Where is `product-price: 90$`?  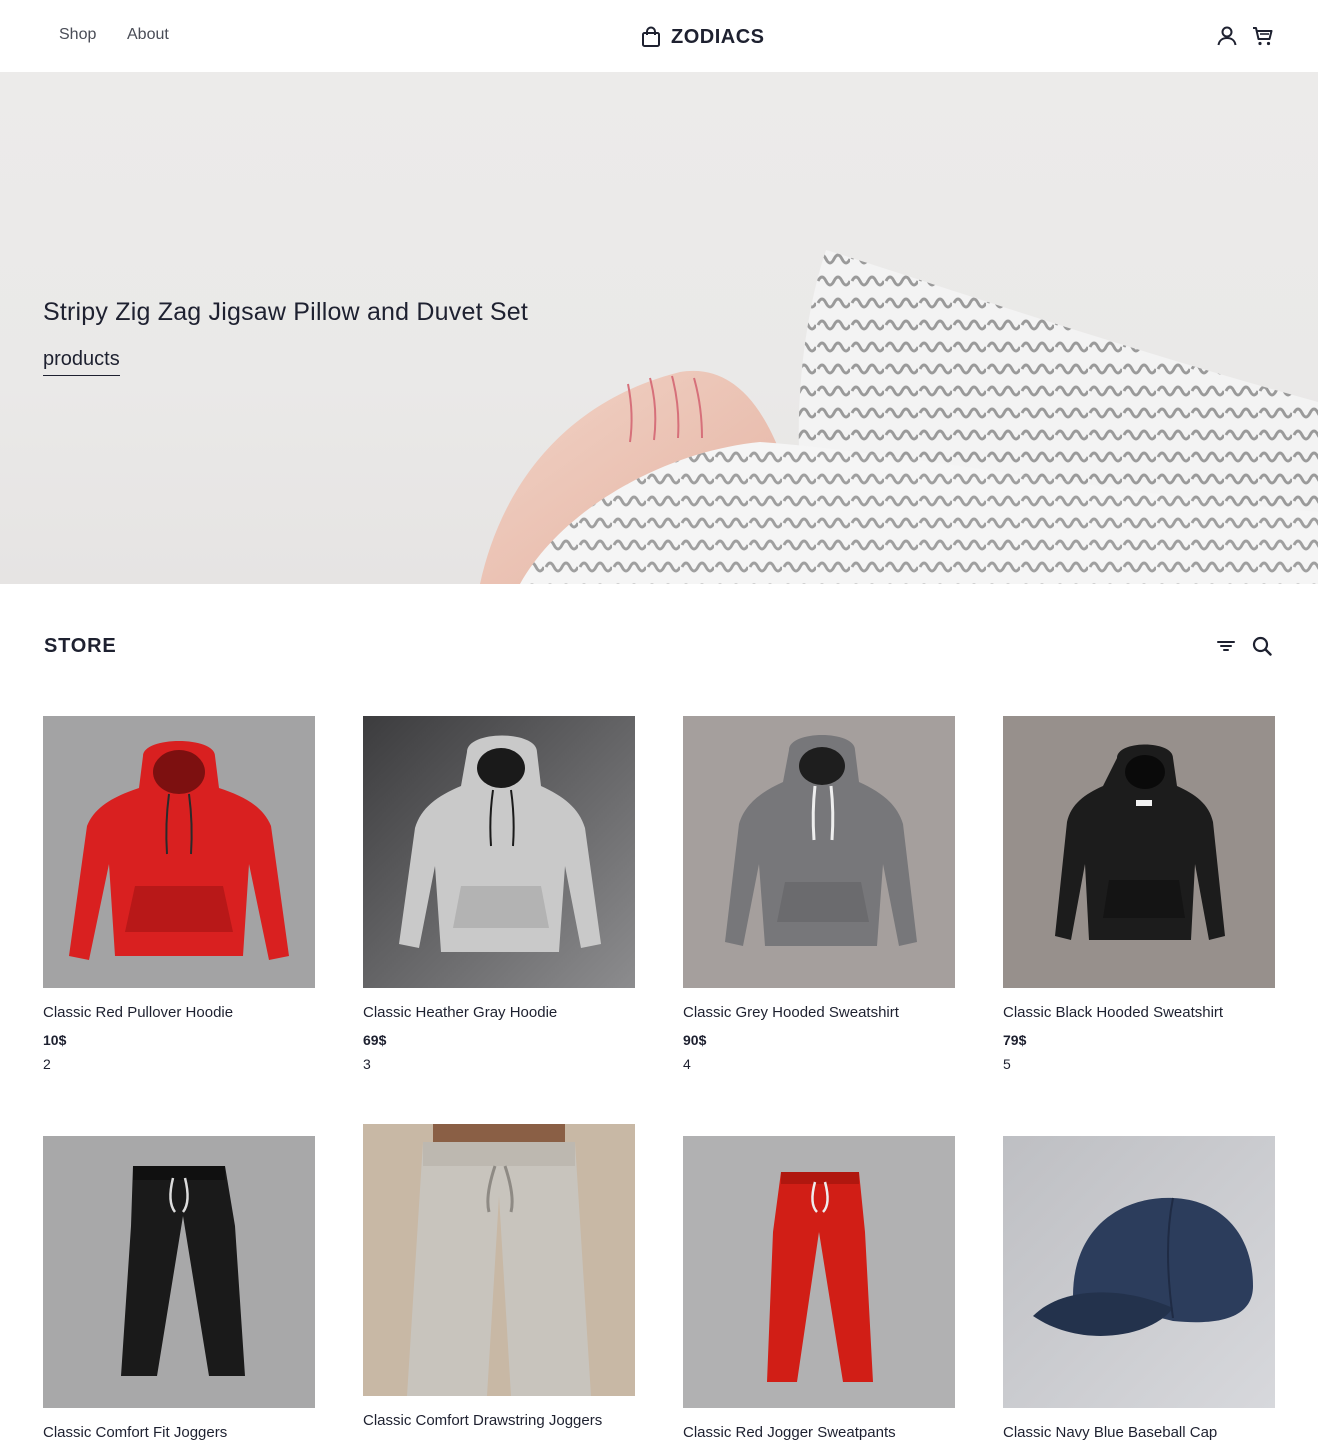
product-price: 90$ is located at coordinates (695, 1040).